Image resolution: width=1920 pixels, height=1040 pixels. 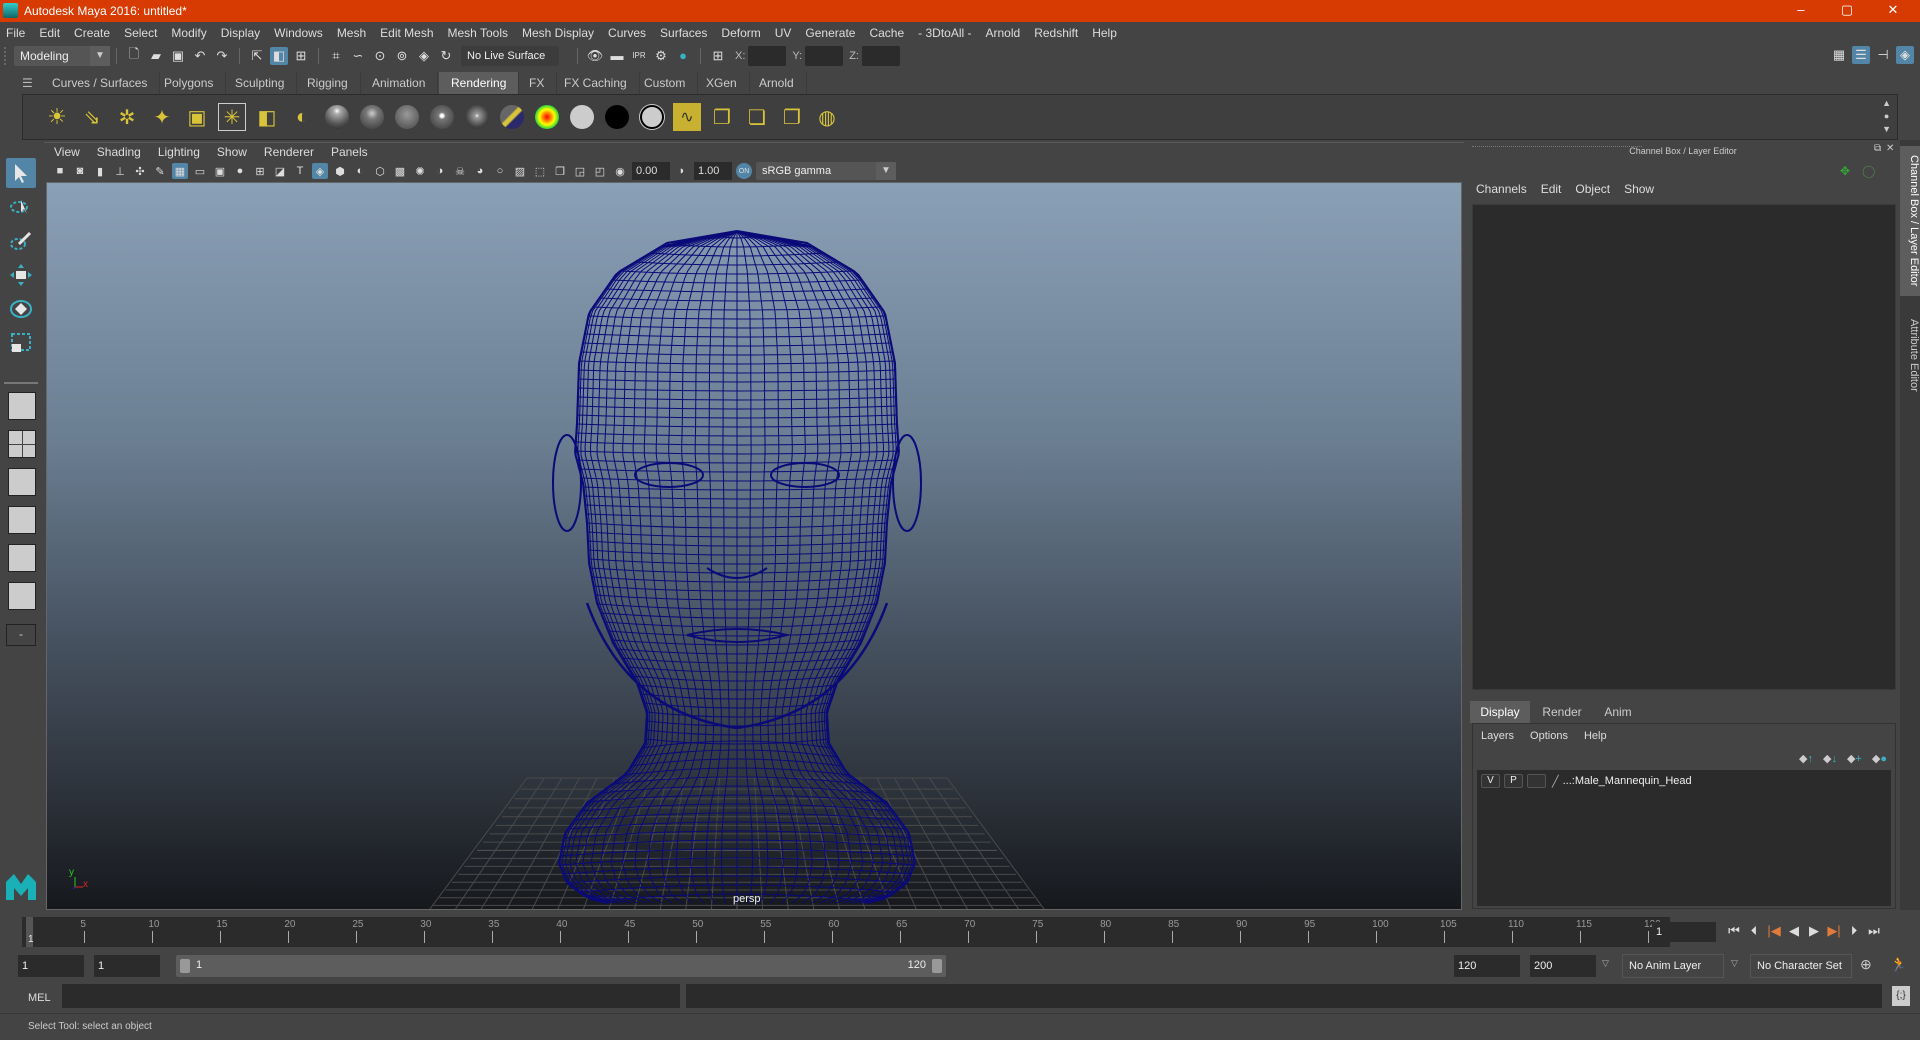 What do you see at coordinates (22, 596) in the screenshot?
I see `persp-graph-outliner-layout-icon` at bounding box center [22, 596].